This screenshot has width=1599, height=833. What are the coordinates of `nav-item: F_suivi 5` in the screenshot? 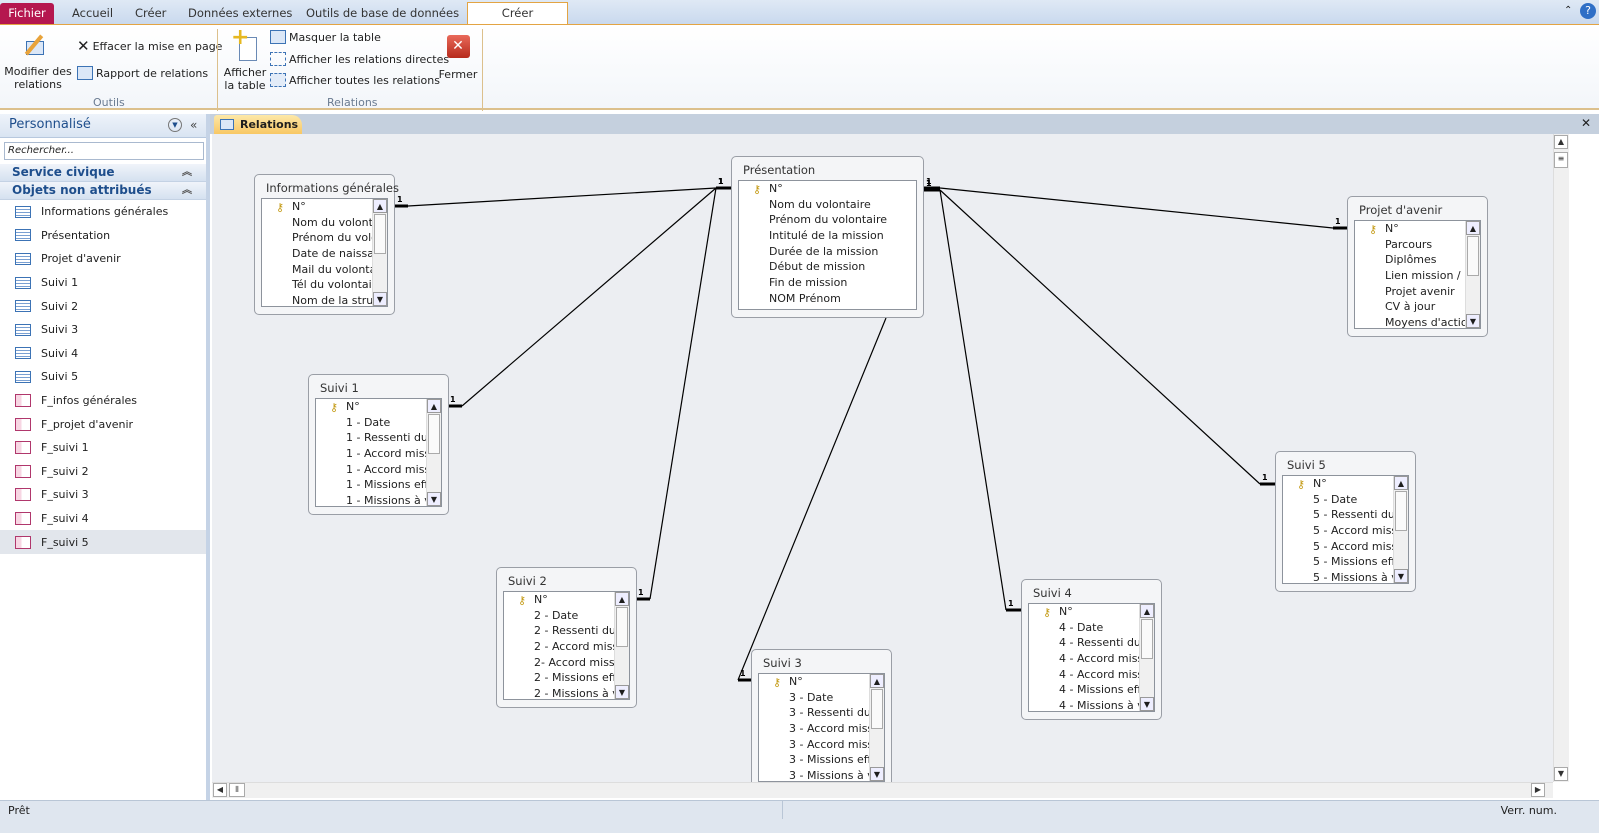 It's located at (103, 542).